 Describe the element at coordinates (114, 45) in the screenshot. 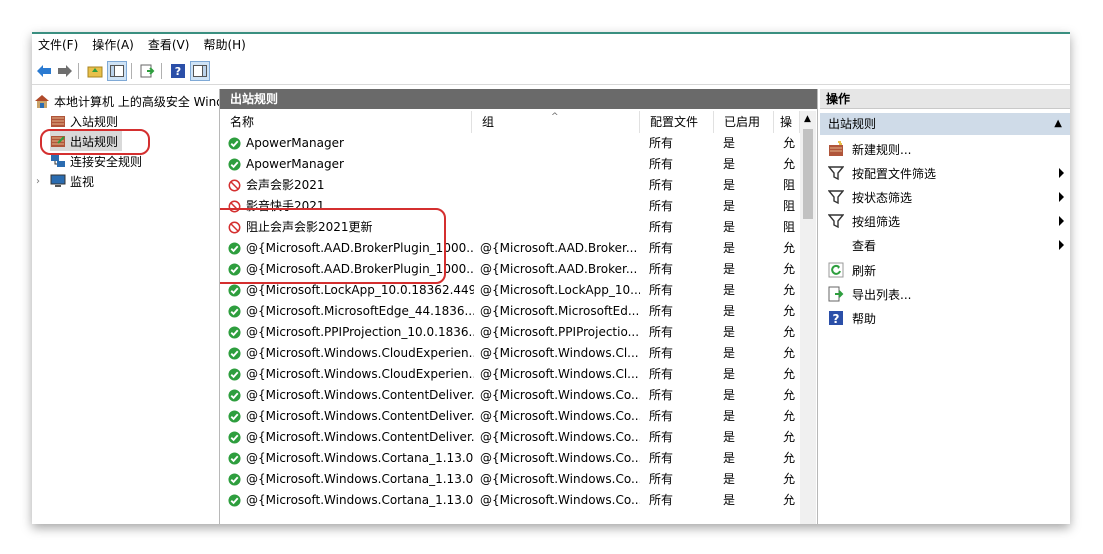

I see `menu-action: 操作(A)` at that location.